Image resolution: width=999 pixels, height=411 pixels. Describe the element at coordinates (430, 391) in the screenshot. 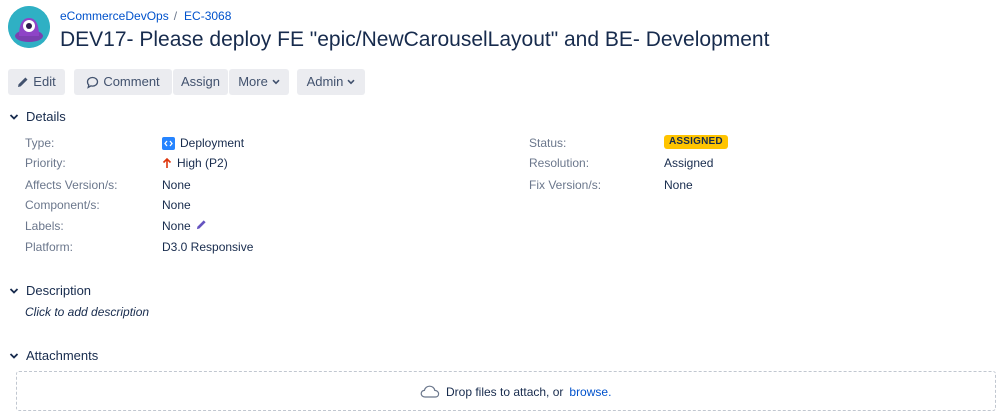

I see `cloud-upload-icon` at that location.